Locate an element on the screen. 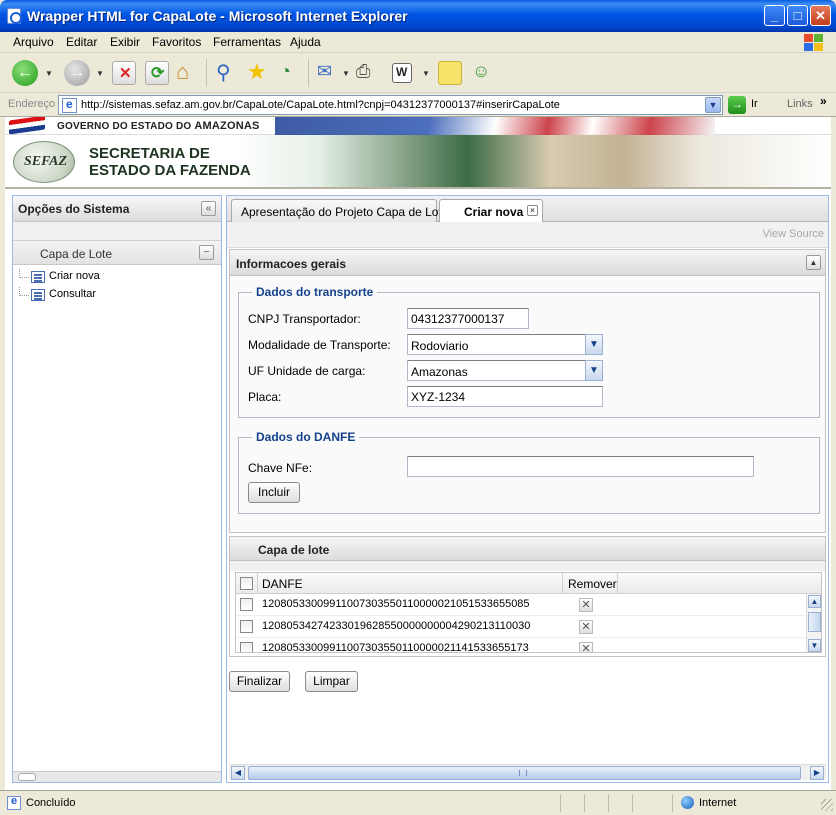 This screenshot has width=836, height=815. tab-apresentacao: Apresentação do Projeto Capa de Lote is located at coordinates (339, 210).